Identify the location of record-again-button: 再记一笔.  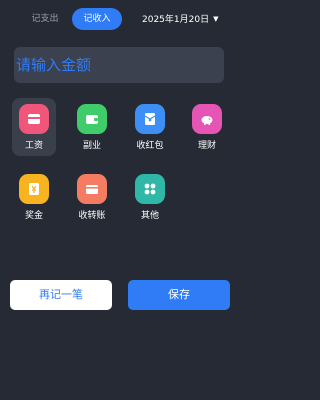
(61, 295).